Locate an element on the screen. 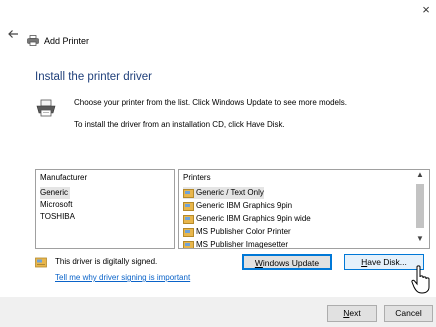  scroll-down-icon: ▼ is located at coordinates (420, 240).